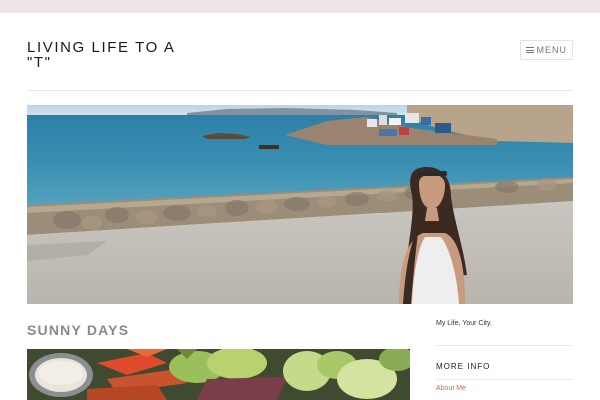 Image resolution: width=600 pixels, height=400 pixels. I want to click on menu-button: MENU, so click(546, 50).